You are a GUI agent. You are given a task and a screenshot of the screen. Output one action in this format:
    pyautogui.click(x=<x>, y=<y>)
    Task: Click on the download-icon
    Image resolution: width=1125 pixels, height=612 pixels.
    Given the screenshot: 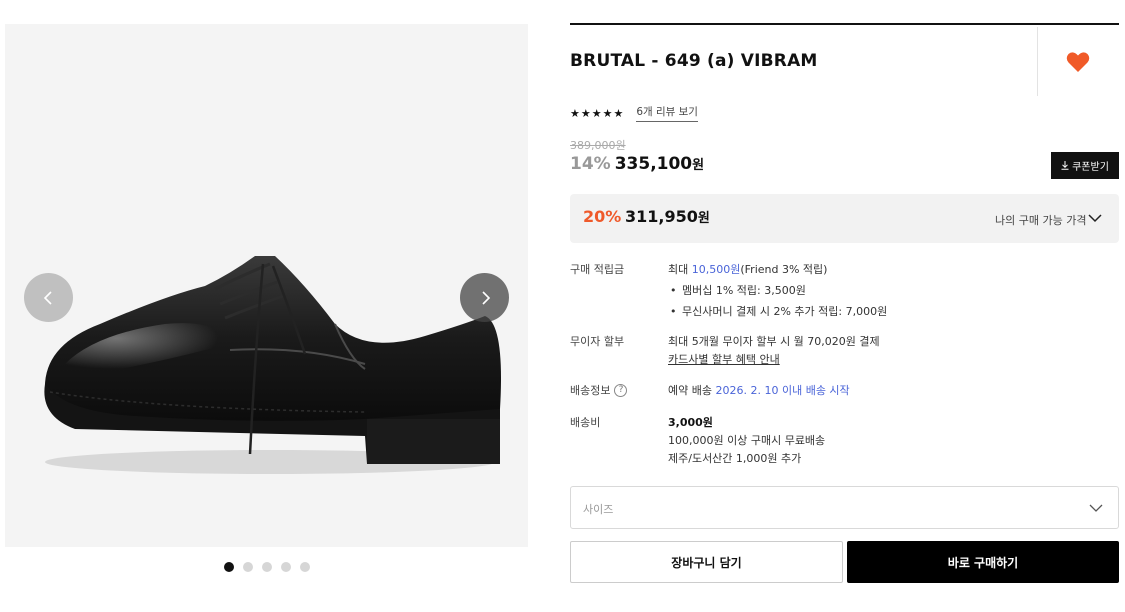 What is the action you would take?
    pyautogui.click(x=1065, y=165)
    